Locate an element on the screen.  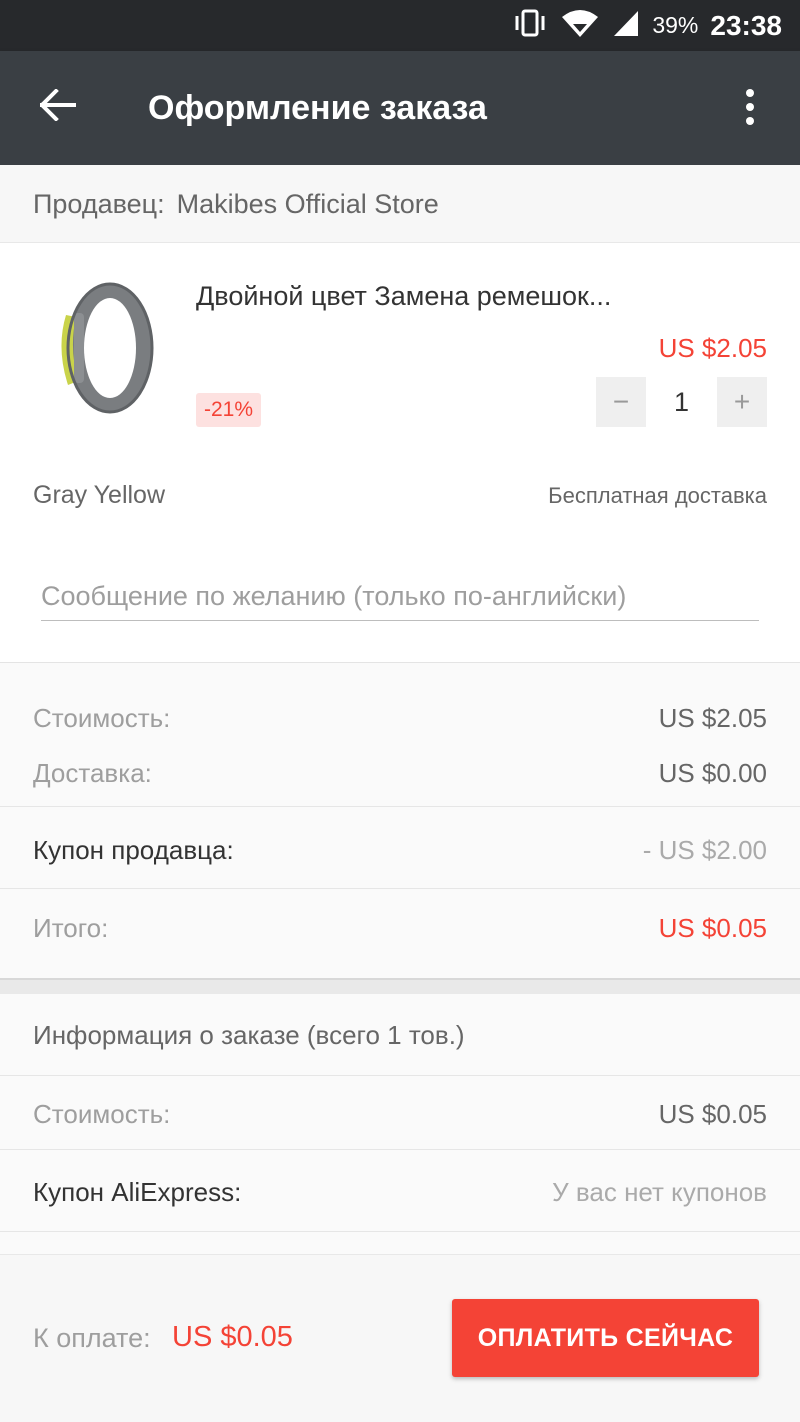
summary-cost-label: Стоимость: is located at coordinates (102, 718).